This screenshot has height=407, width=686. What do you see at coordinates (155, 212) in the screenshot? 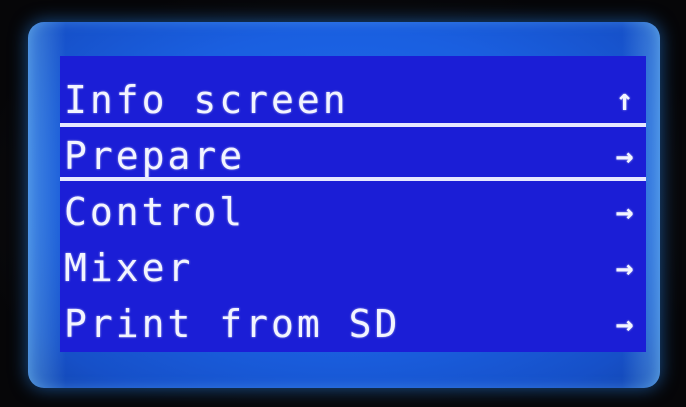
I see `menu-item-label: Control` at bounding box center [155, 212].